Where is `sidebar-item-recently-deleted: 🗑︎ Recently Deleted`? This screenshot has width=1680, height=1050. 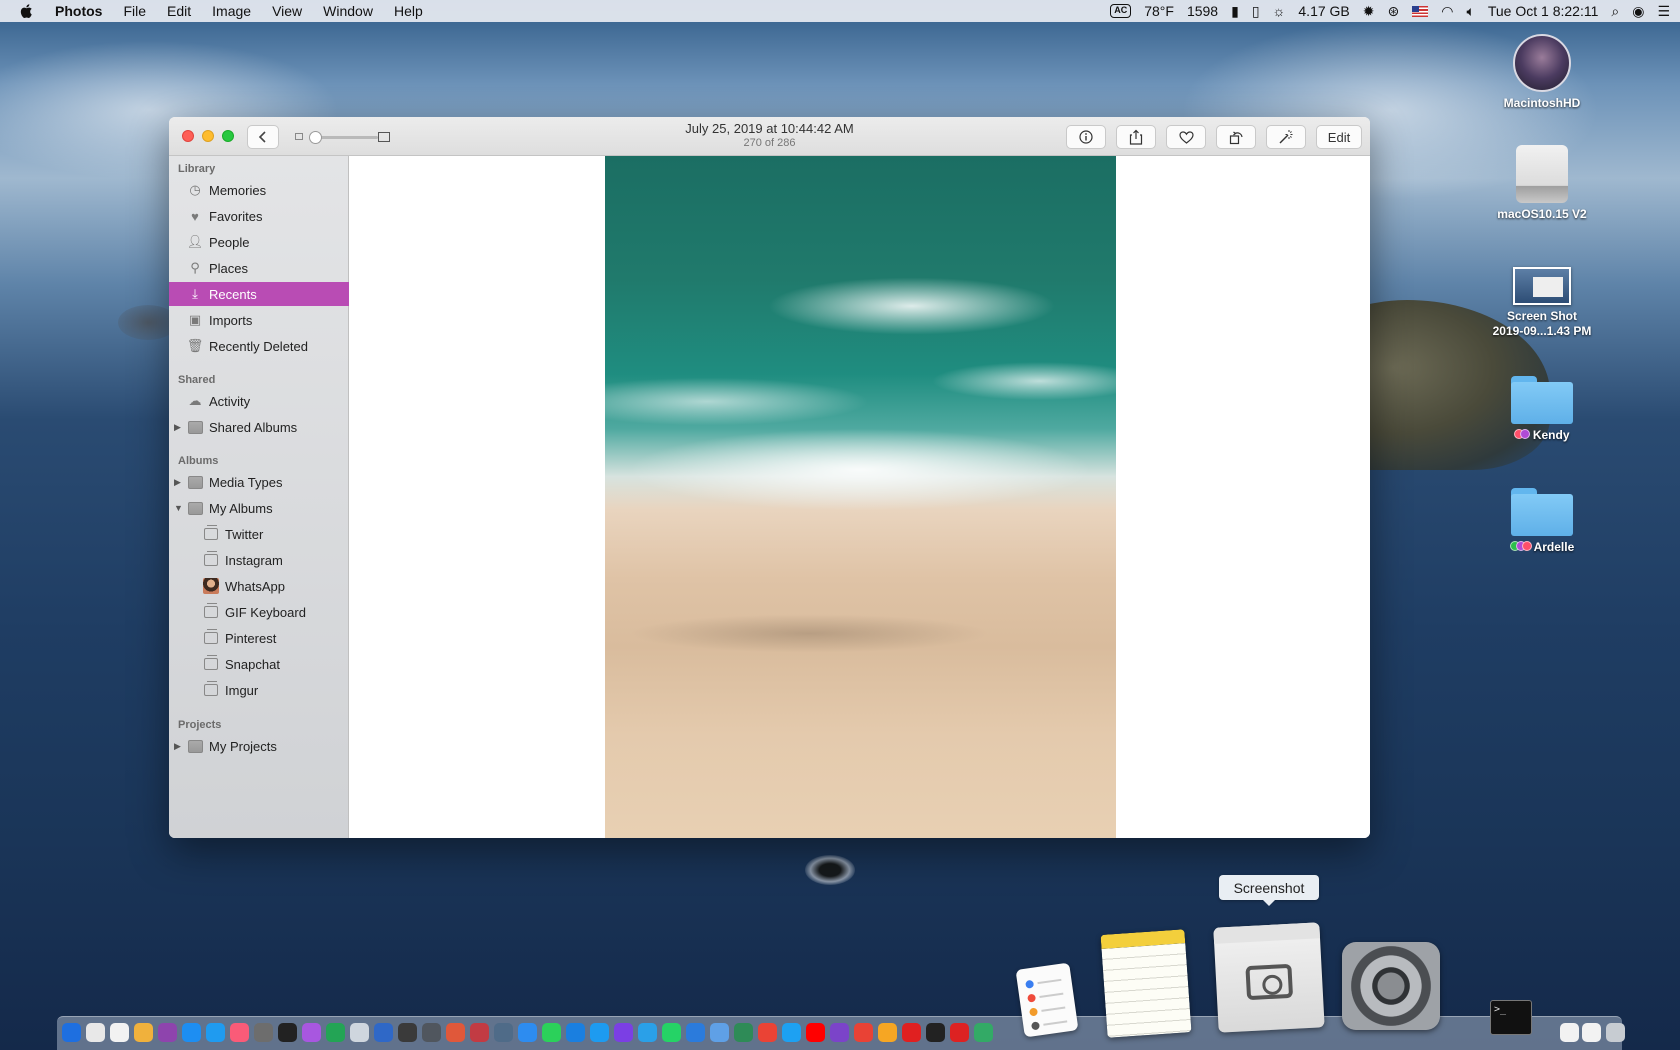 sidebar-item-recently-deleted: 🗑︎ Recently Deleted is located at coordinates (259, 346).